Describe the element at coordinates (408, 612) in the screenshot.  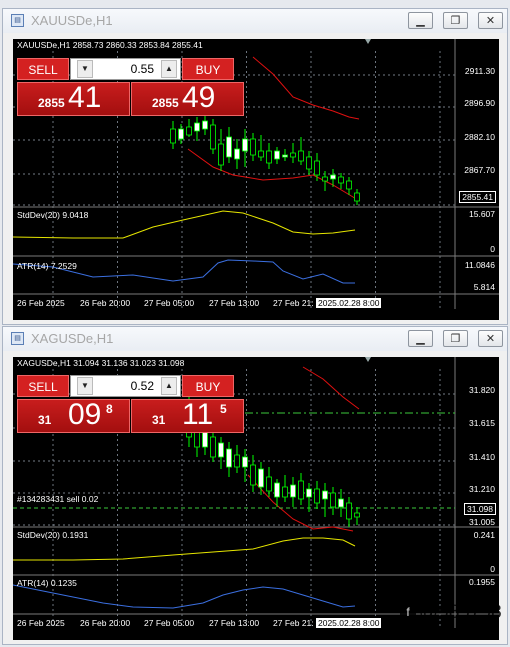
I see `watermark-logo-icon: f` at that location.